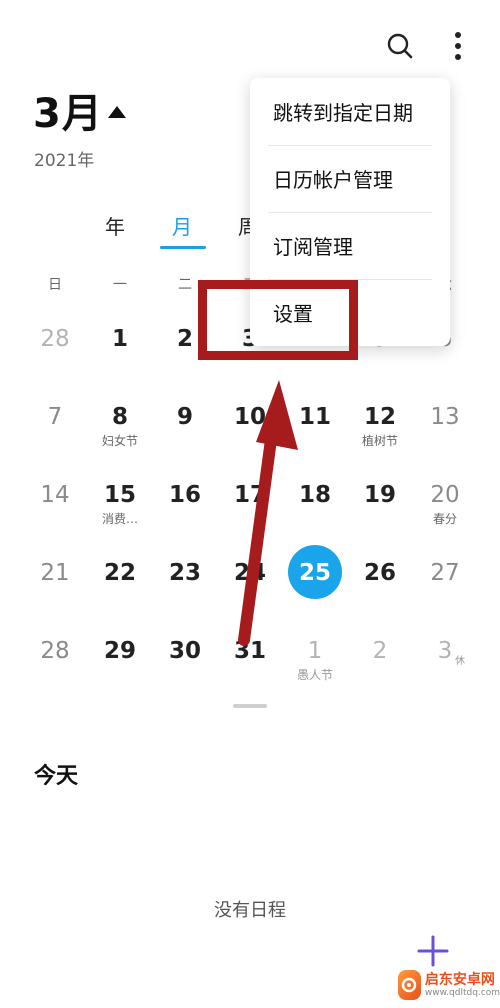 The height and width of the screenshot is (1008, 500). What do you see at coordinates (445, 495) in the screenshot?
I see `day-number: 20` at bounding box center [445, 495].